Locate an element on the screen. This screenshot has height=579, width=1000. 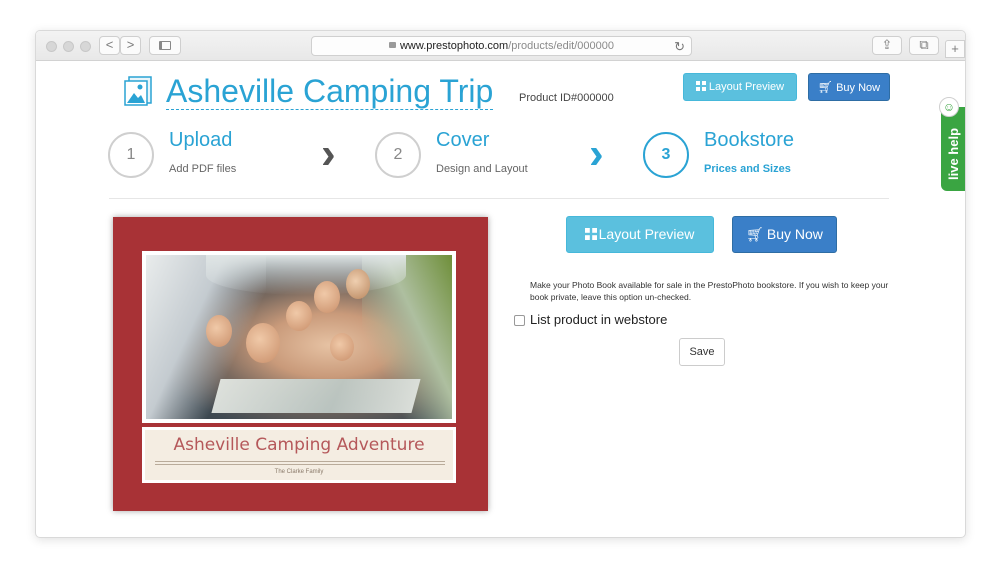
page-title: Asheville Camping Trip is located at coordinates (330, 91).